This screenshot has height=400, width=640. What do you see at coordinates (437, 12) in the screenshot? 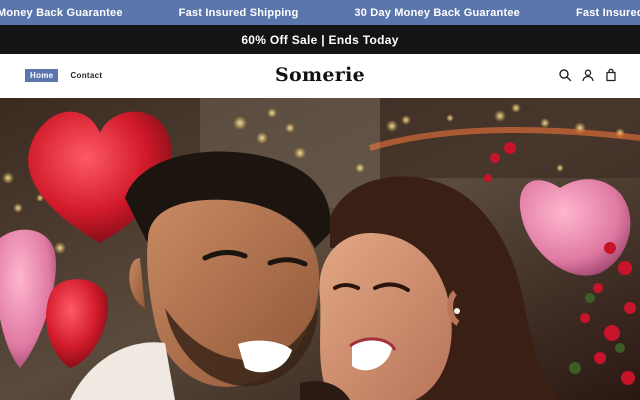
I see `announcement-item: 30 Day Money Back Guarantee` at bounding box center [437, 12].